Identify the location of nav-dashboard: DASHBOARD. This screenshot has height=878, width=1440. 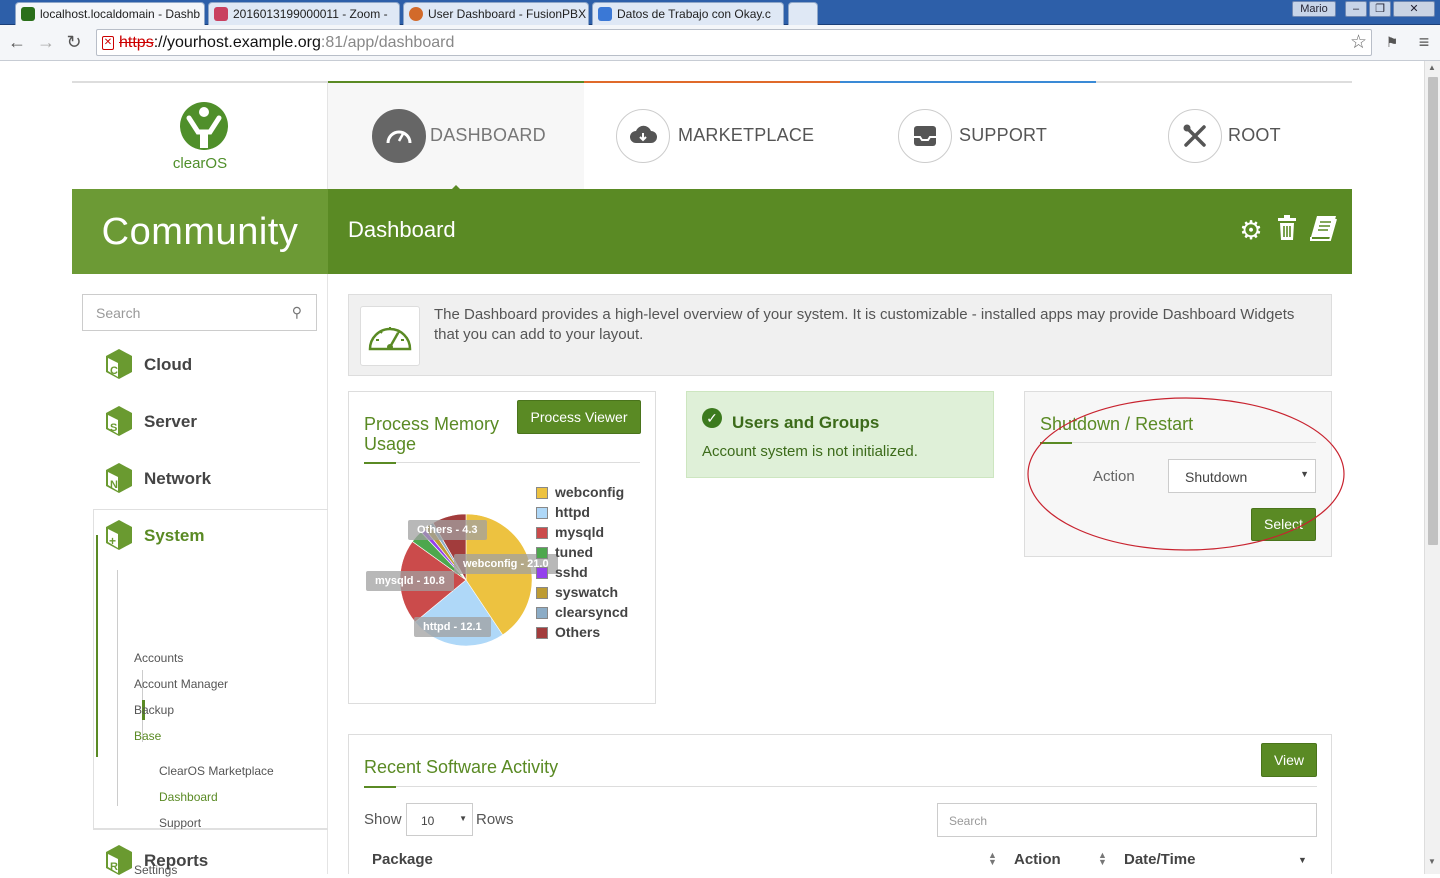
(456, 137).